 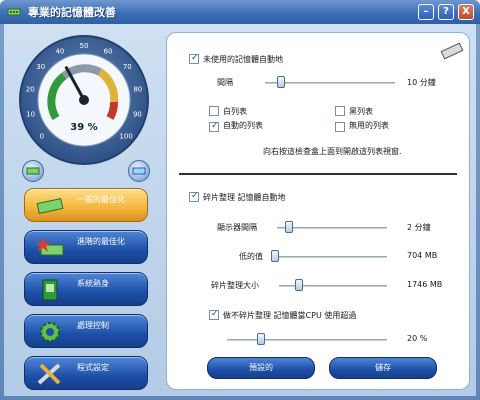 I want to click on interval-value: 10 分鐘, so click(x=421, y=82).